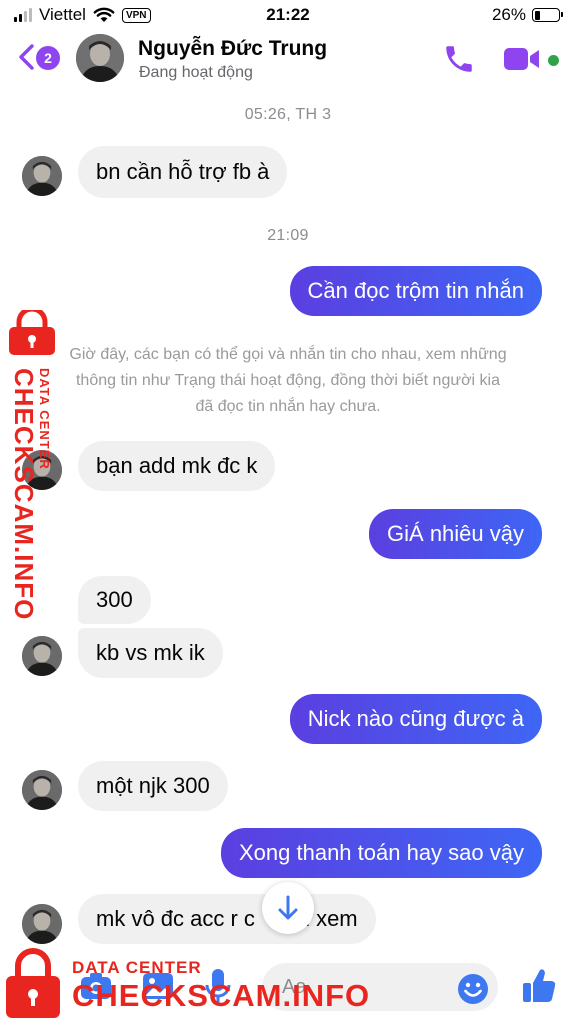 The height and width of the screenshot is (1024, 576). What do you see at coordinates (288, 406) in the screenshot?
I see `system-notice-line: đã đọc tin nhắn hay chưa.` at bounding box center [288, 406].